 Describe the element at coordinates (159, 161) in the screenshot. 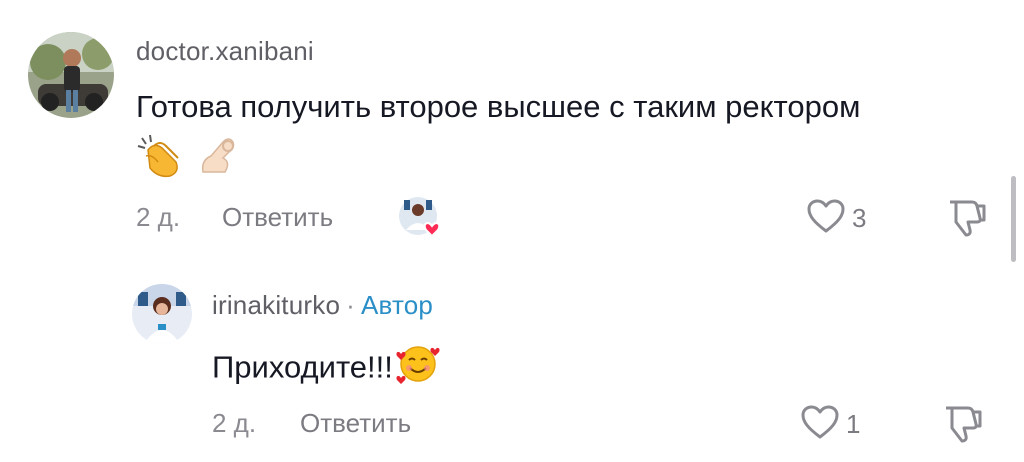

I see `clapping-hands-icon` at that location.